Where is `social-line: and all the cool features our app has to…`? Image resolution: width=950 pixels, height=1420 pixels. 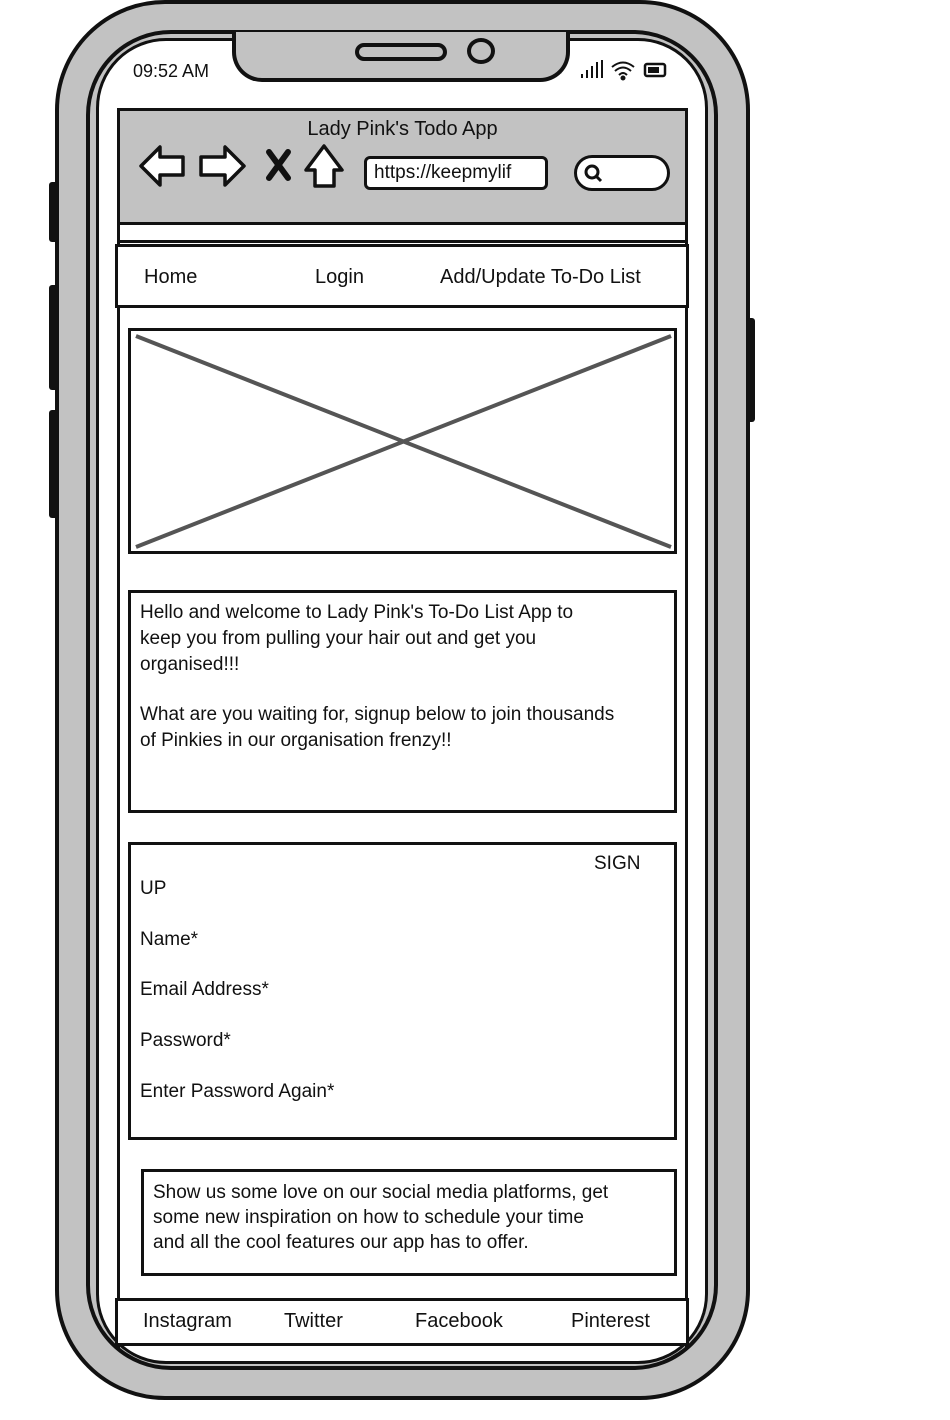 social-line: and all the cool features our app has to… is located at coordinates (341, 1242).